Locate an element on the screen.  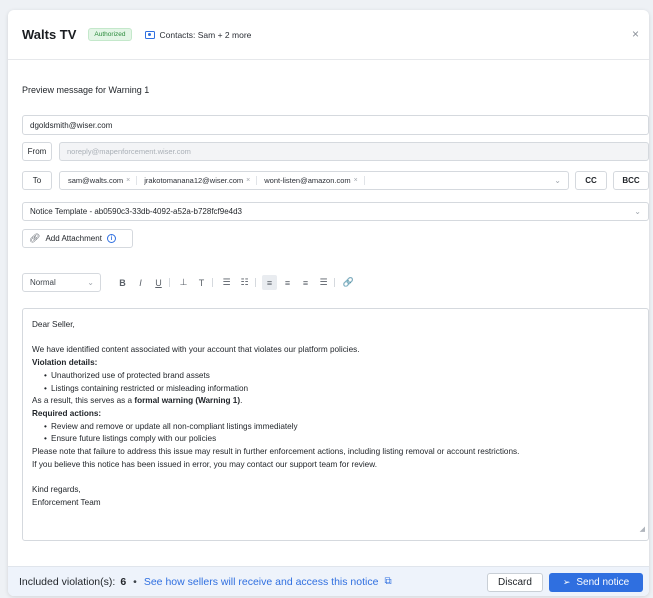
italic-icon: I is located at coordinates (140, 282).